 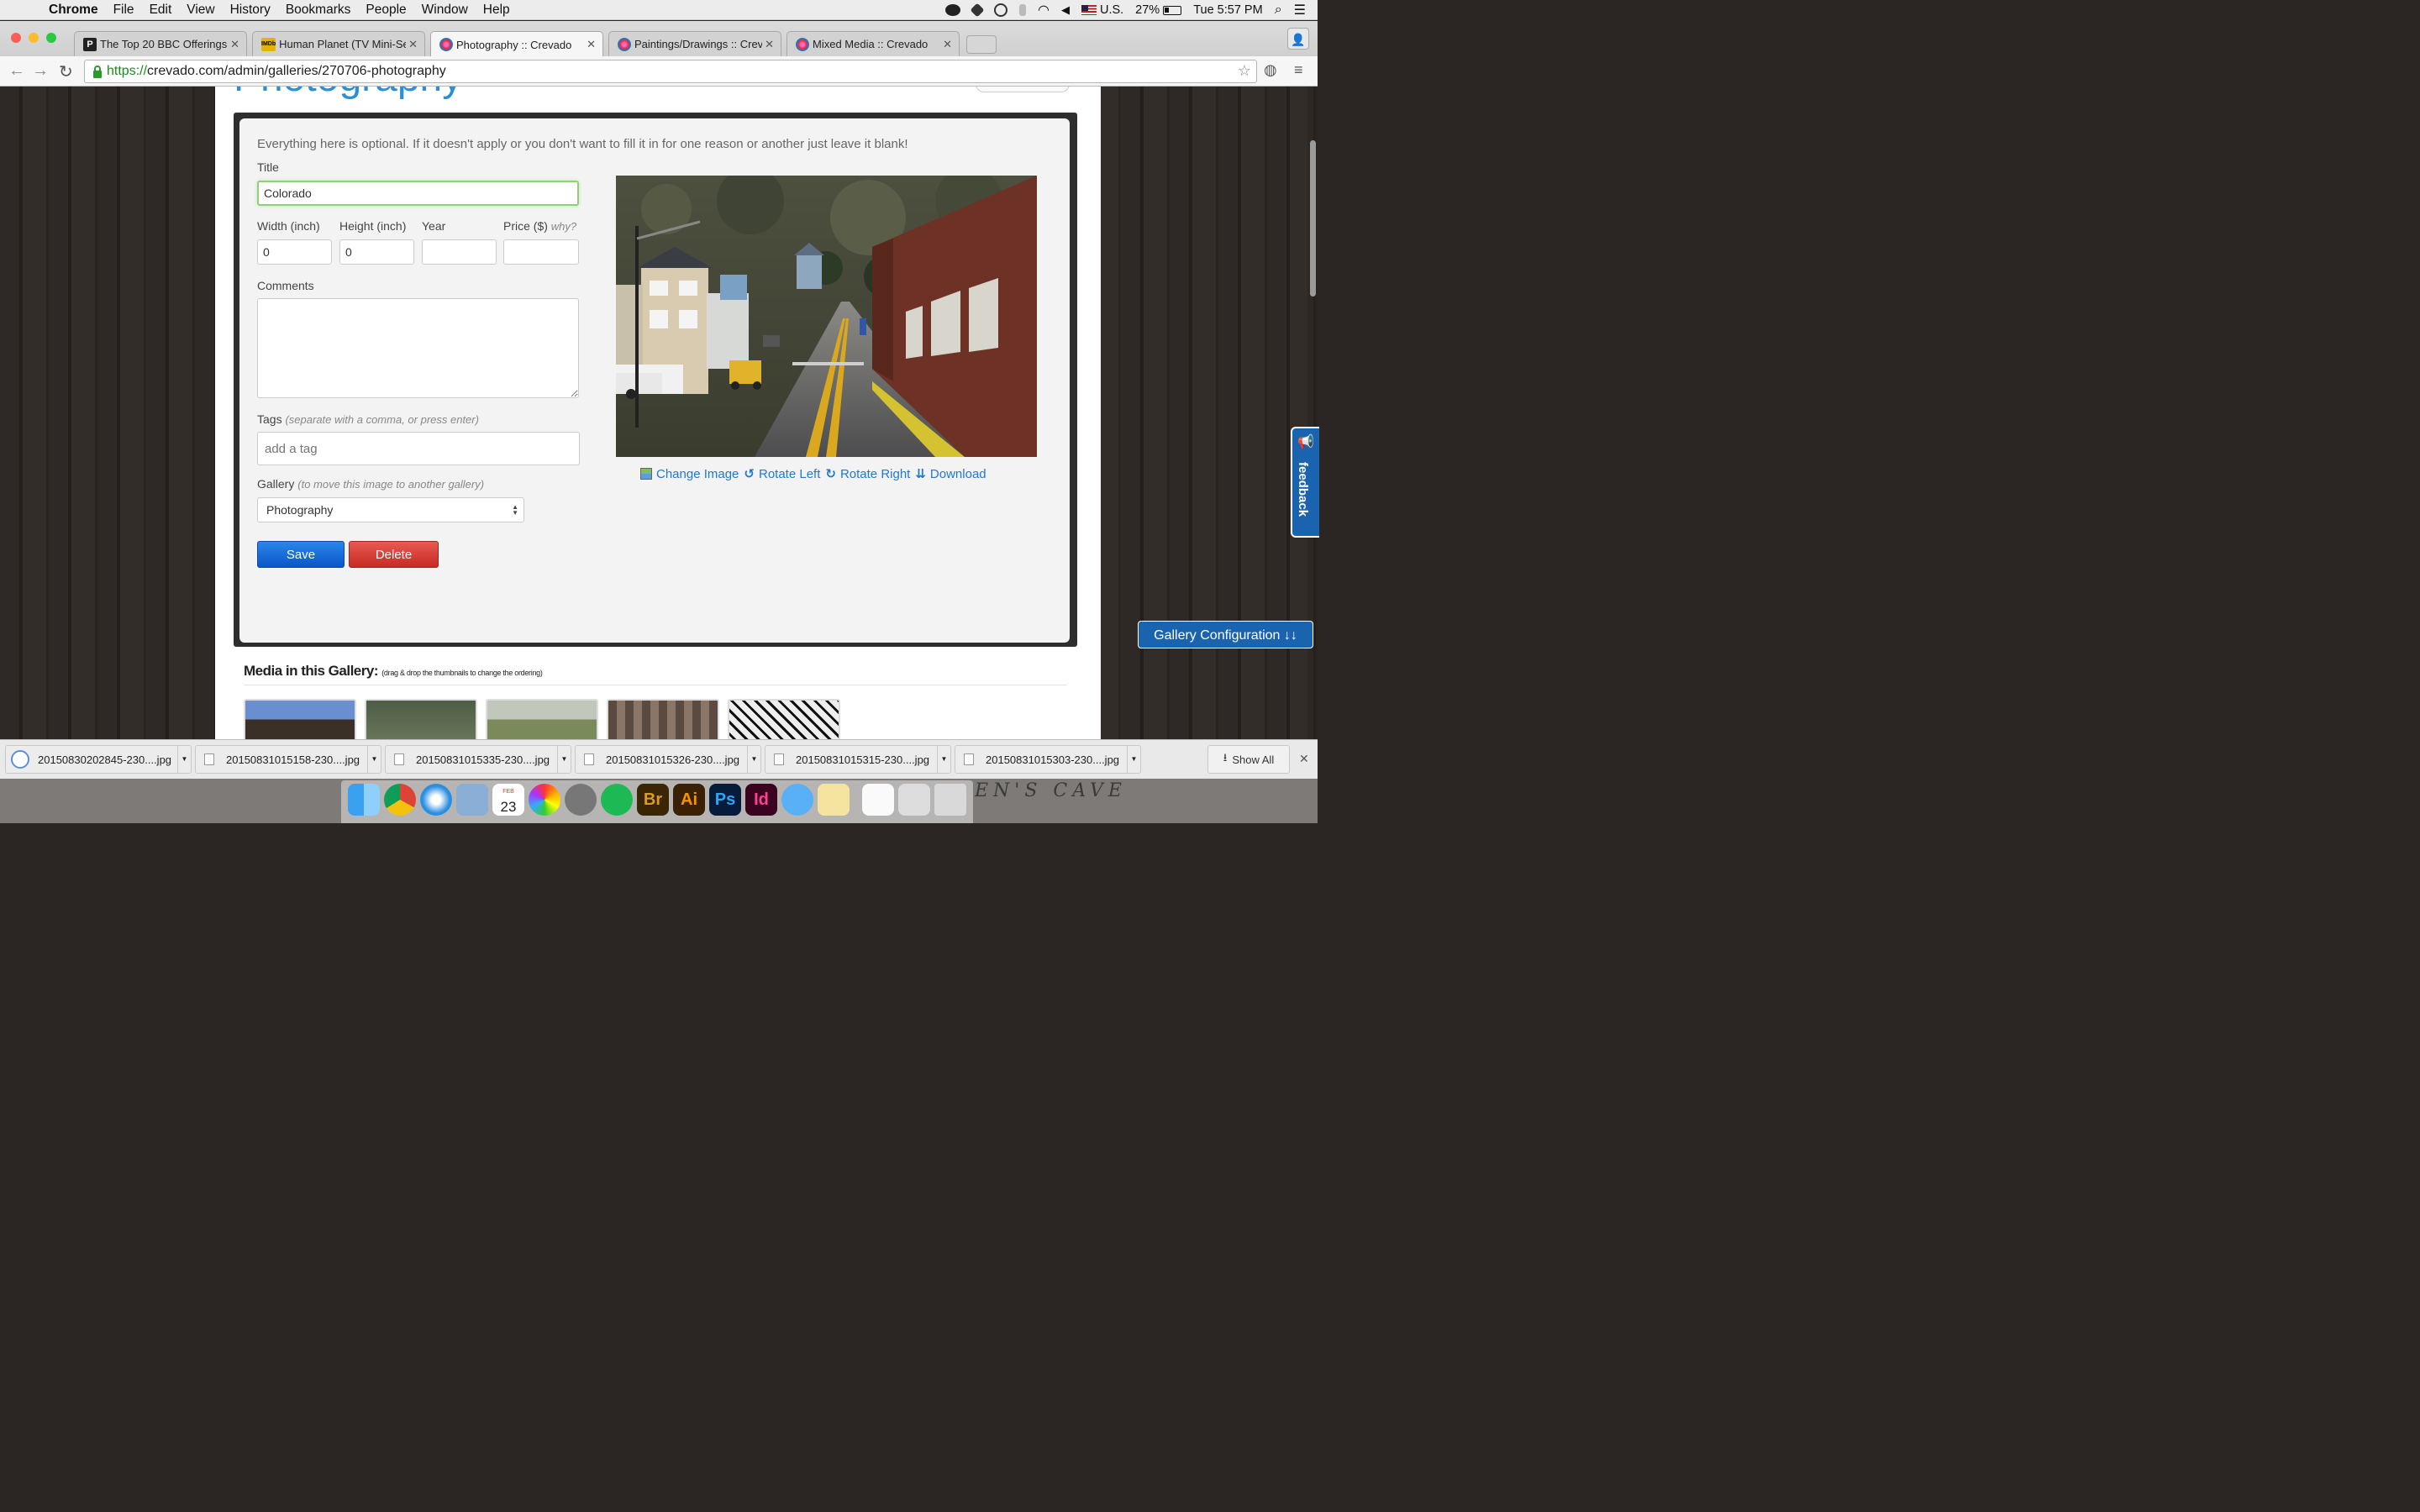 I want to click on feedback-tab: 📢 feedback, so click(x=1305, y=482).